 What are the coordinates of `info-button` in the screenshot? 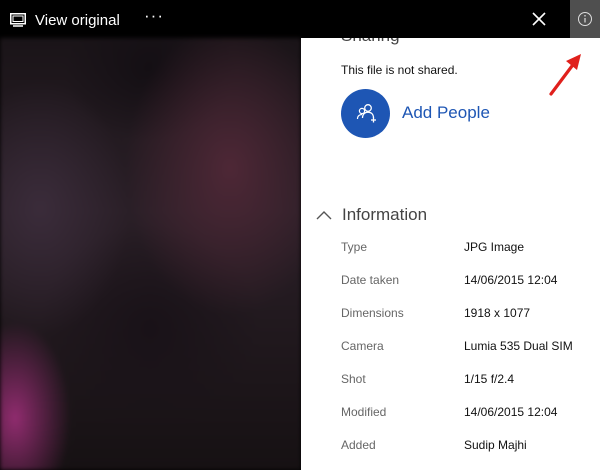 It's located at (585, 19).